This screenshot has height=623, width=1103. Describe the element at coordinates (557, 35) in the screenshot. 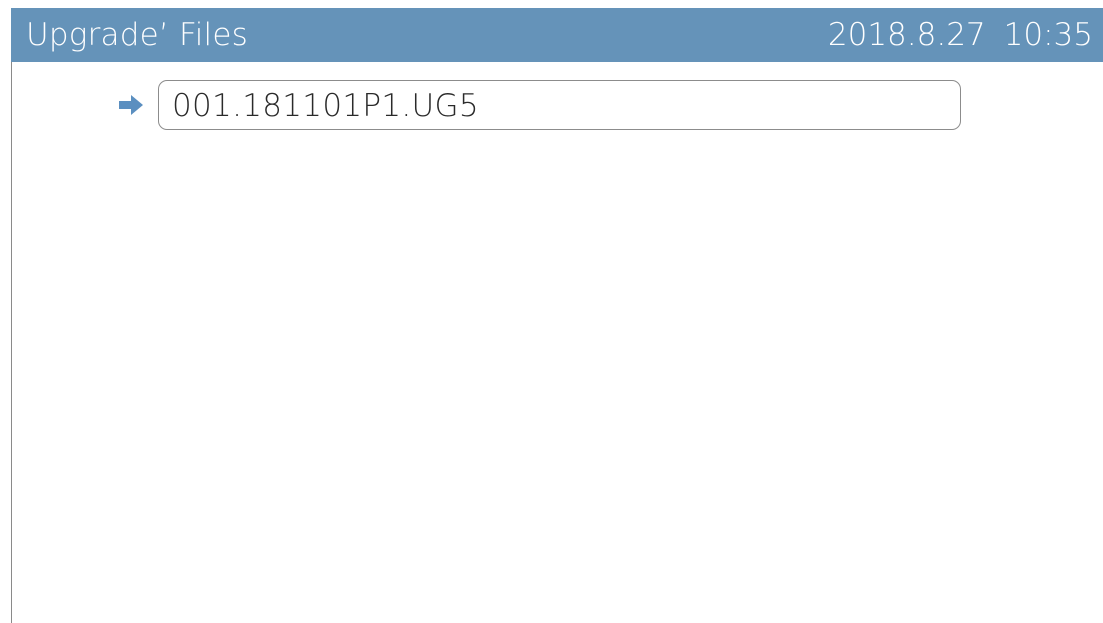

I see `title-bar: Upgrade’ Files 2018.8.27 10:35` at that location.